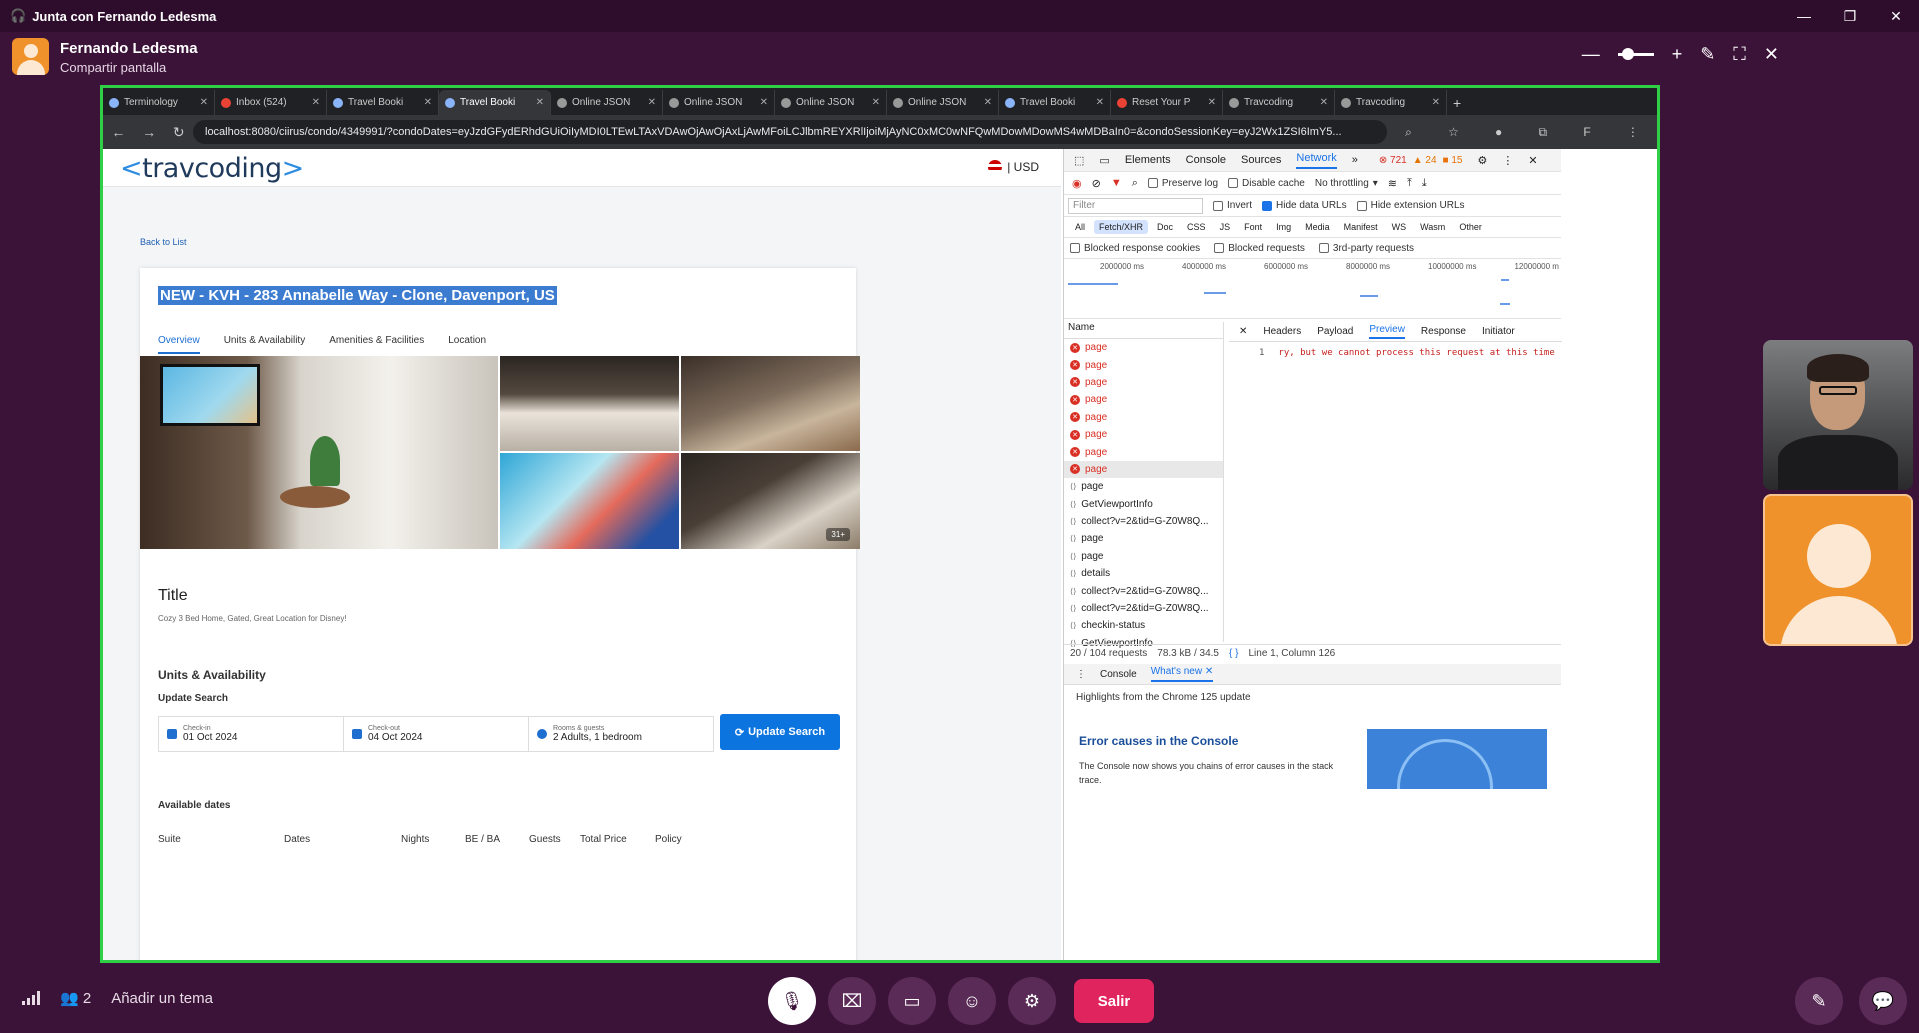 The width and height of the screenshot is (1919, 1033). Describe the element at coordinates (1143, 573) in the screenshot. I see `request-row: ⟨⟩ details` at that location.